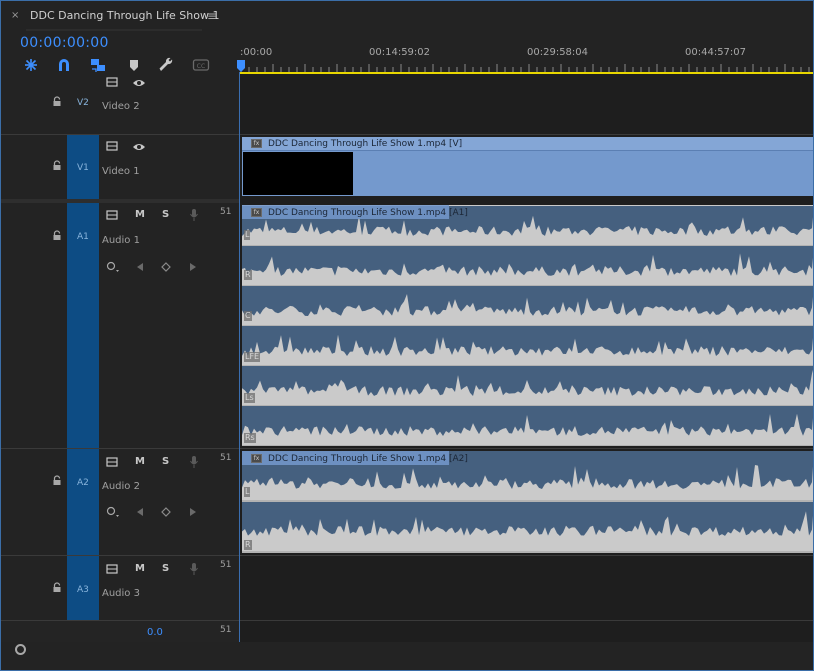 This screenshot has height=671, width=814. I want to click on magnet-icon, so click(64, 65).